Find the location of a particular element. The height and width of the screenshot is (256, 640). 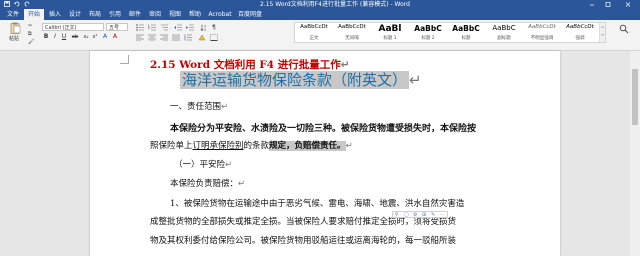

undo-icon is located at coordinates (17, 4).